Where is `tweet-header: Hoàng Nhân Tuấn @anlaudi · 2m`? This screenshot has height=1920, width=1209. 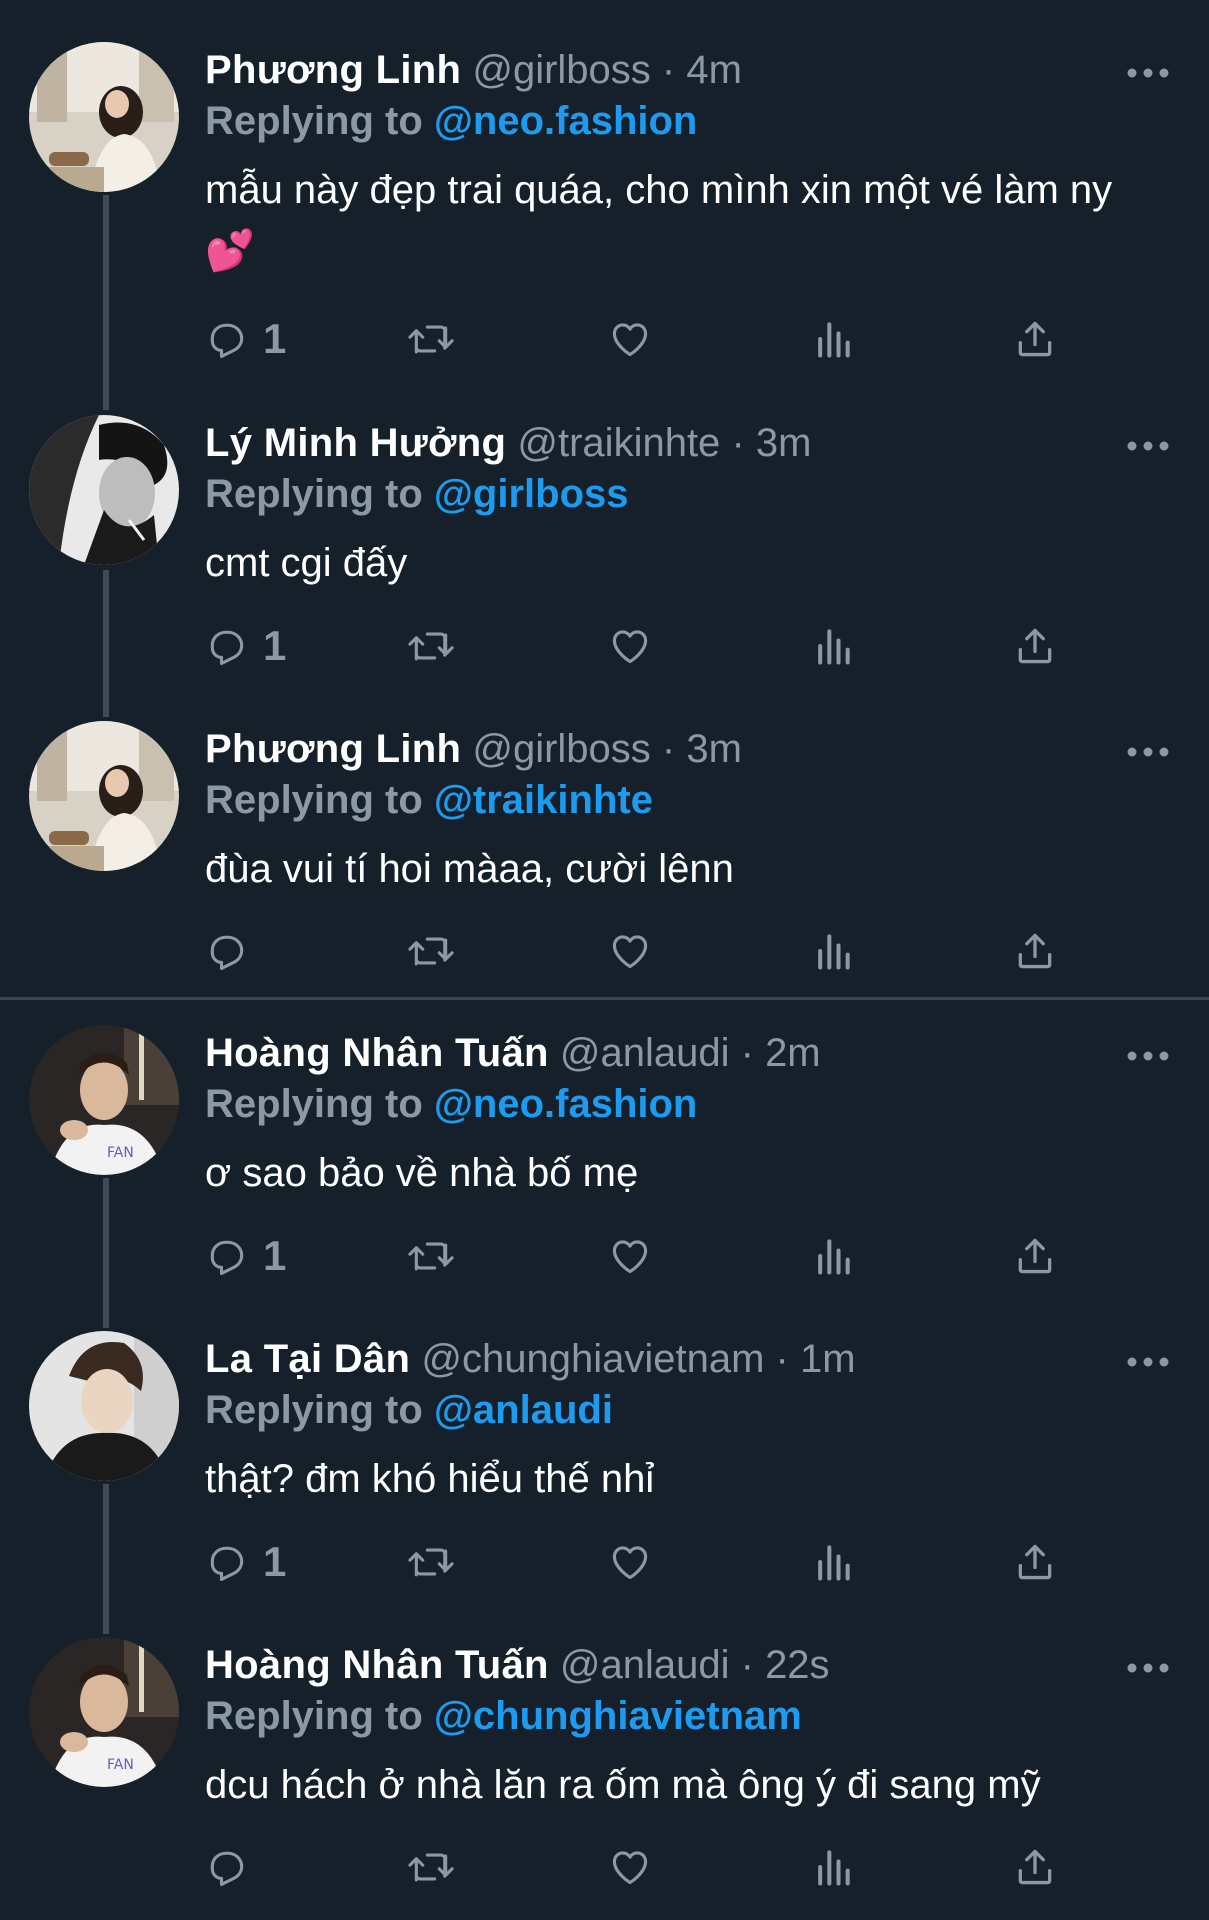
tweet-header: Hoàng Nhân Tuấn @anlaudi · 2m is located at coordinates (513, 1053).